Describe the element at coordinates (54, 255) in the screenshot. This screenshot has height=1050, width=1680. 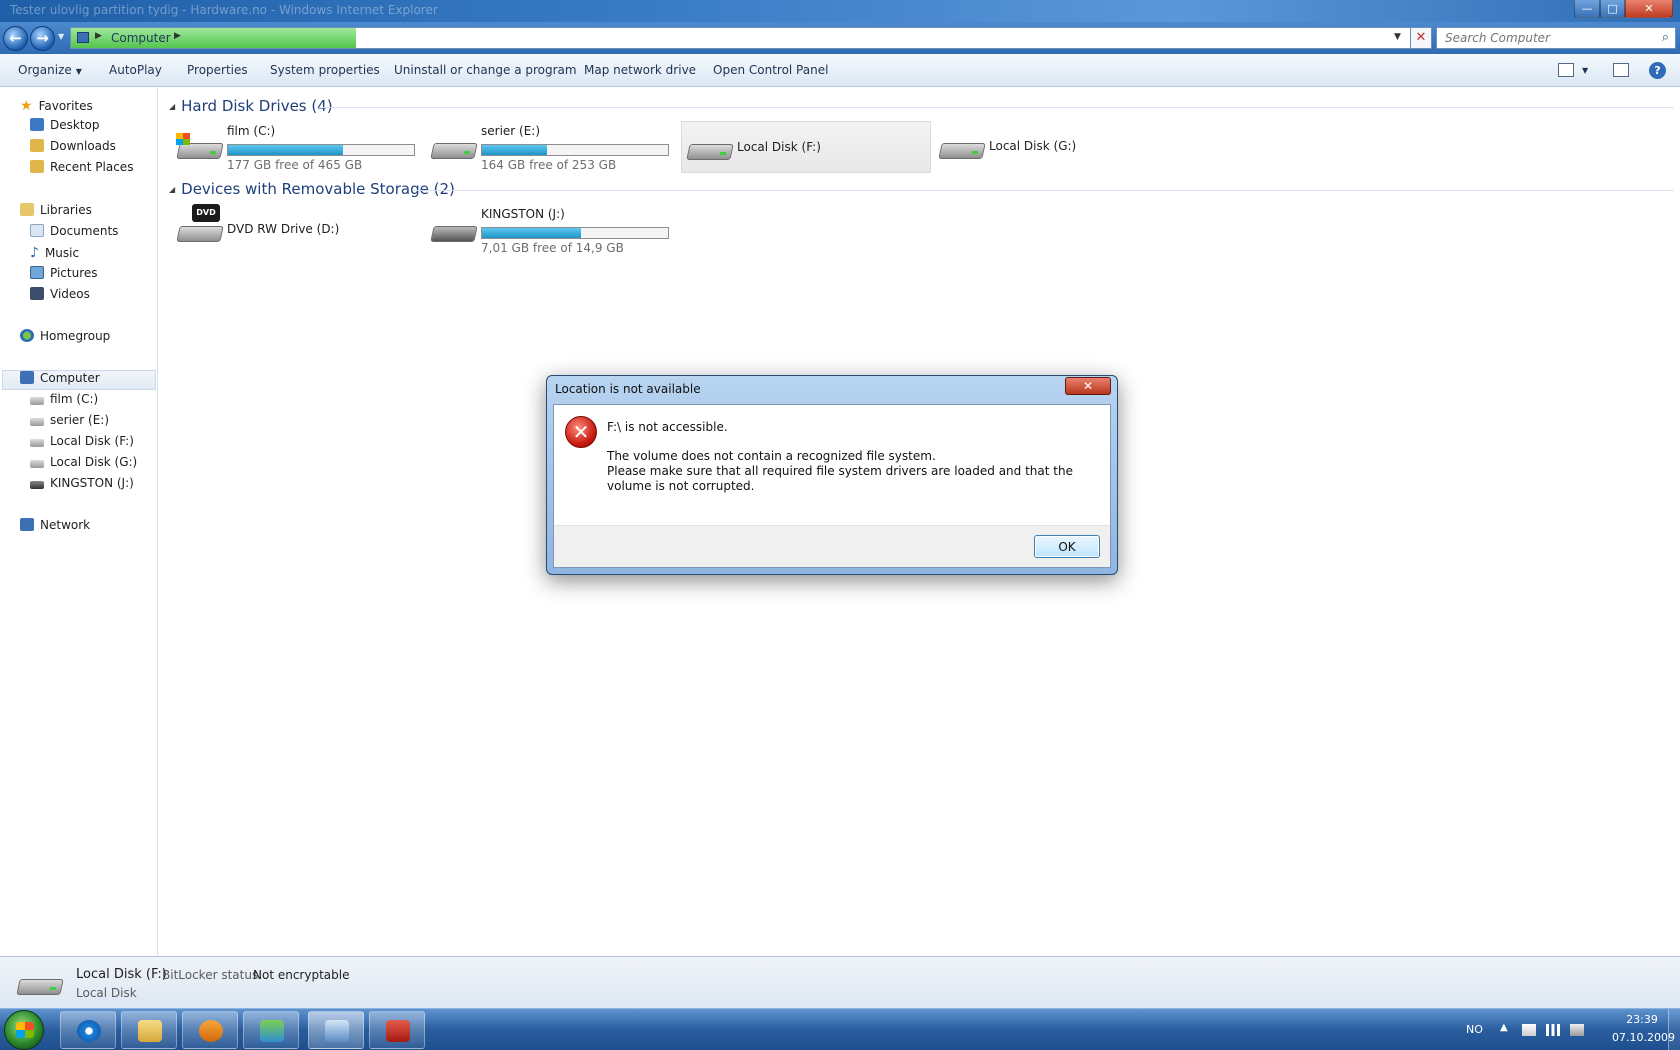
I see `nav-music: ♪ Music` at that location.